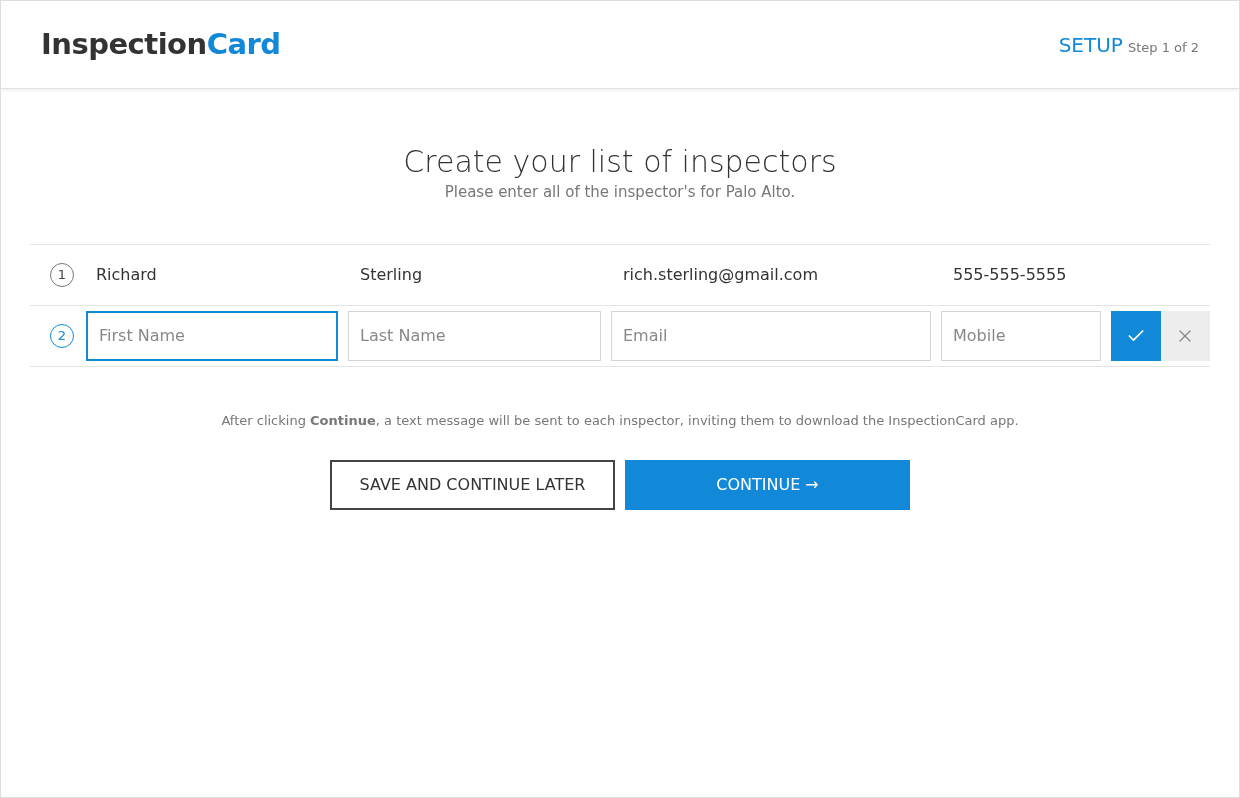  Describe the element at coordinates (620, 162) in the screenshot. I see `page-title: Create your list of inspectors` at that location.